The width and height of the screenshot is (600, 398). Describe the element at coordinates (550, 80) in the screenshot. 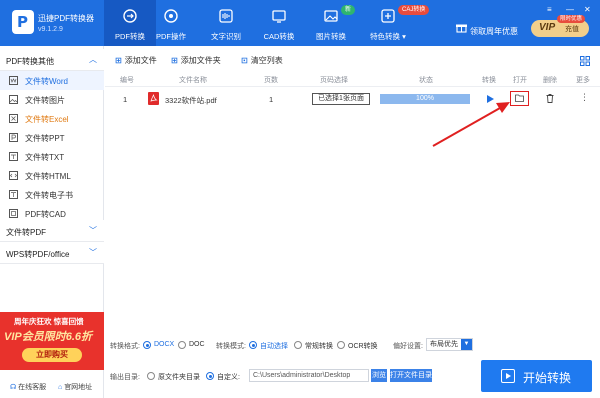

I see `col-delete: 删除` at that location.